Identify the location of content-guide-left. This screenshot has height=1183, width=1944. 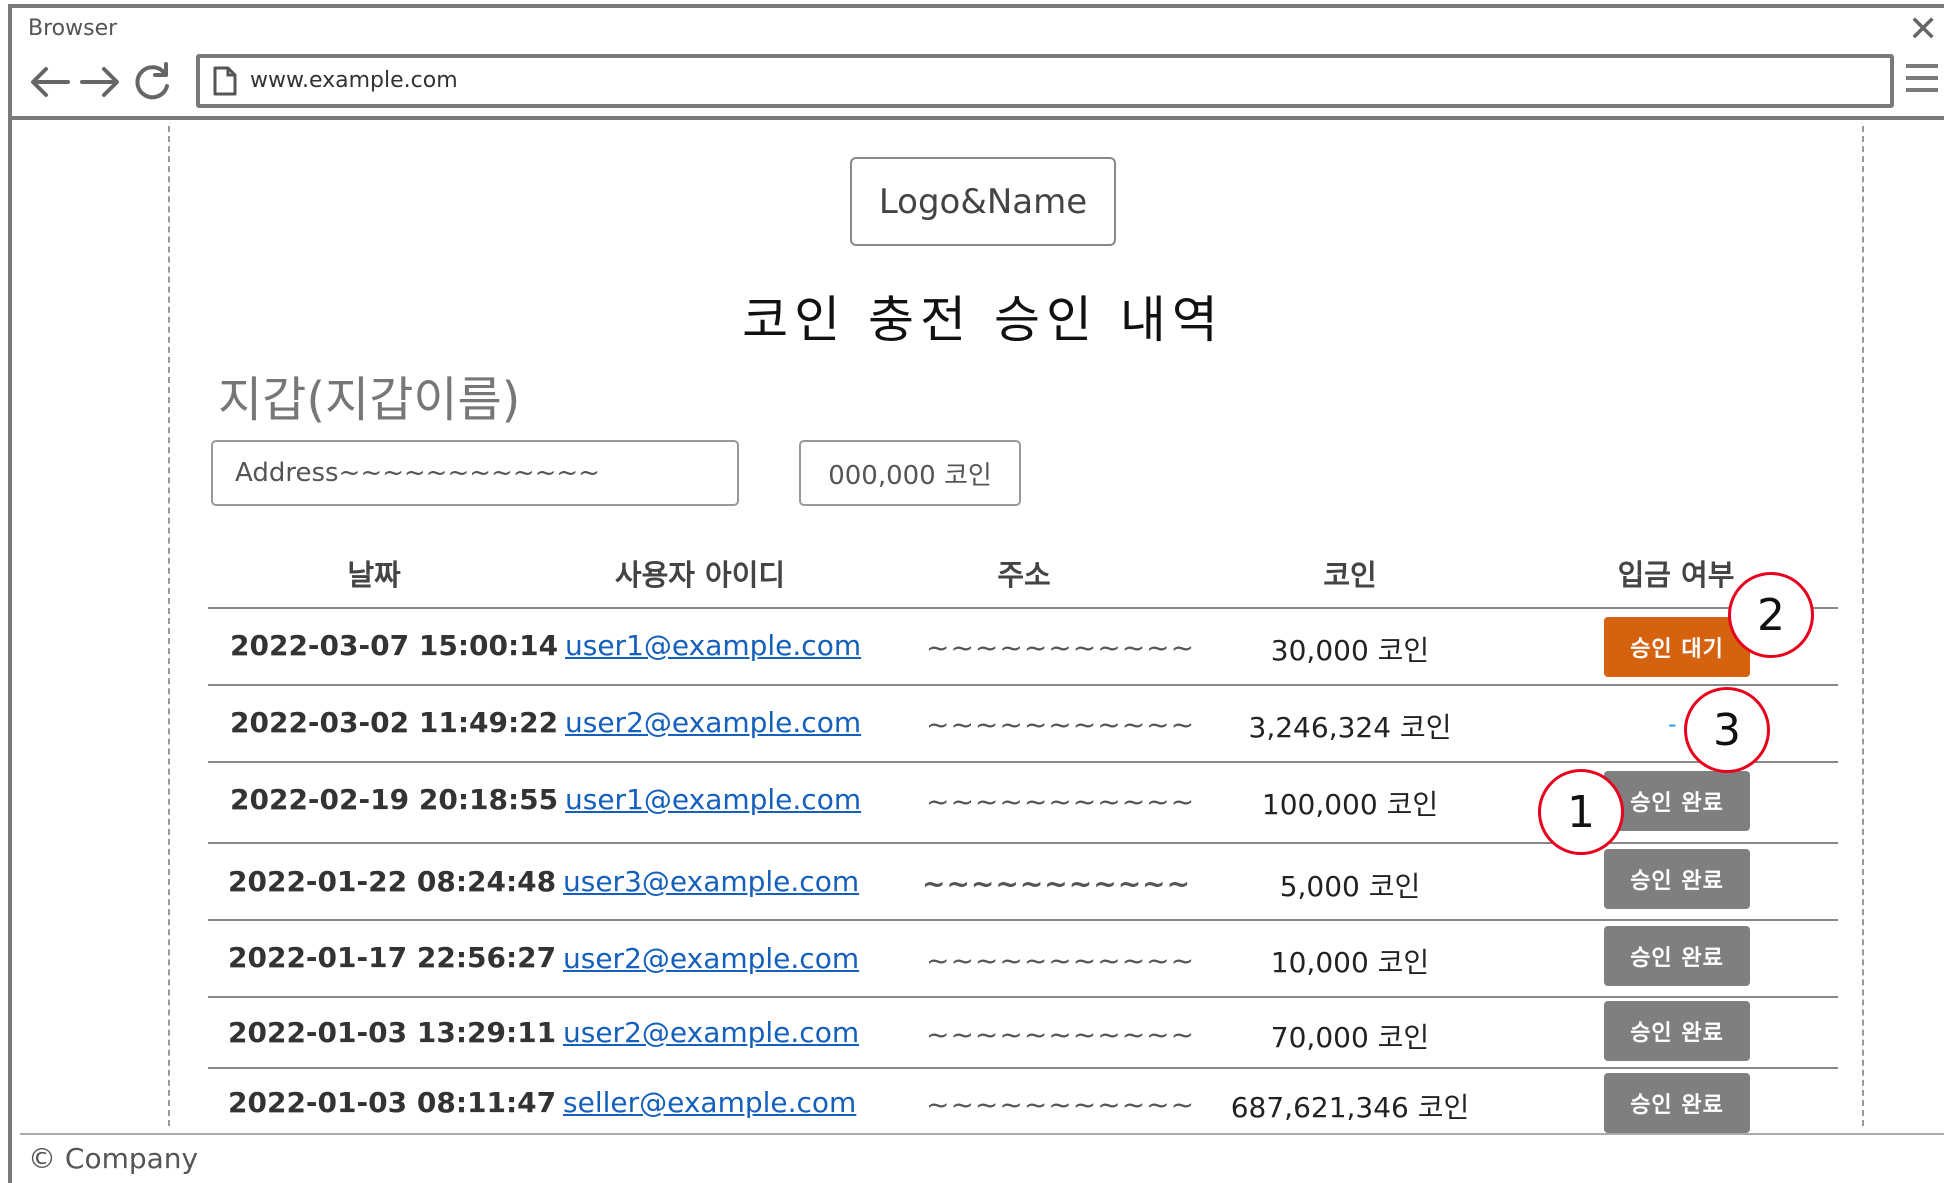
(169, 626).